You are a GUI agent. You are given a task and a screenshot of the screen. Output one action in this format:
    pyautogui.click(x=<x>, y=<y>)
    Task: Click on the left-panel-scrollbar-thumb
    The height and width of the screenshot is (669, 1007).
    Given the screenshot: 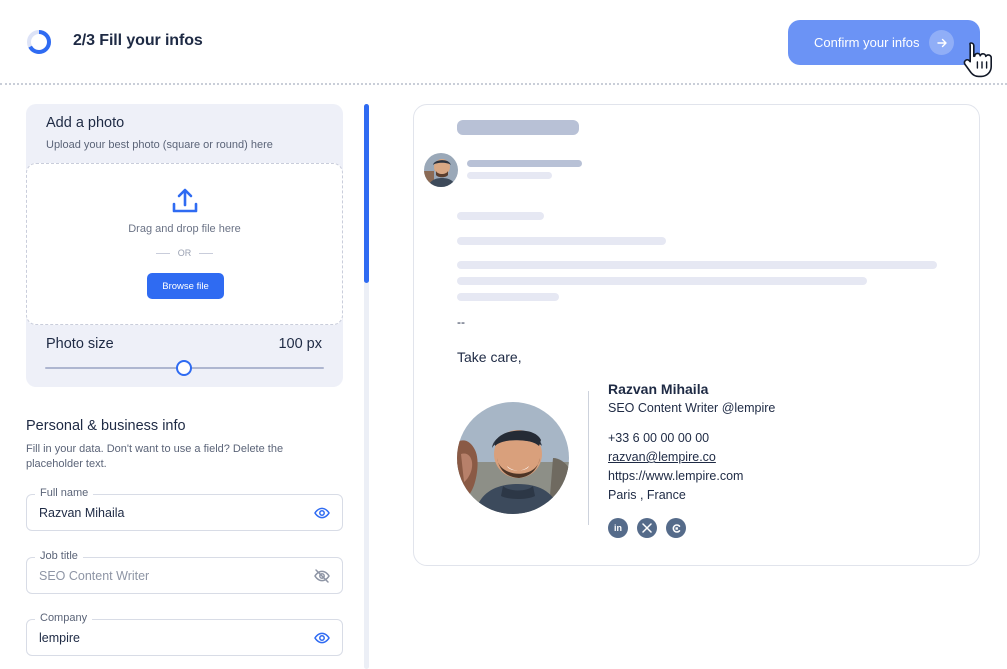 What is the action you would take?
    pyautogui.click(x=366, y=193)
    